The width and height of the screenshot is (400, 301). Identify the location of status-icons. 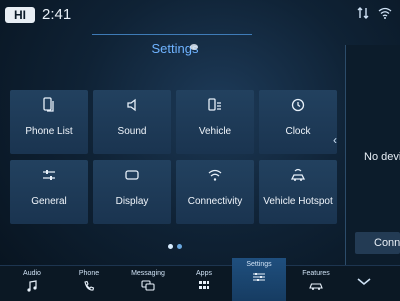
(374, 13).